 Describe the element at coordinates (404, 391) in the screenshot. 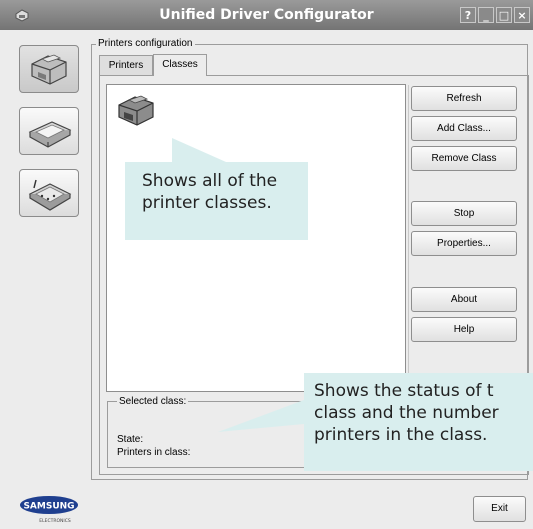

I see `callout-line: Shows the status of t` at that location.